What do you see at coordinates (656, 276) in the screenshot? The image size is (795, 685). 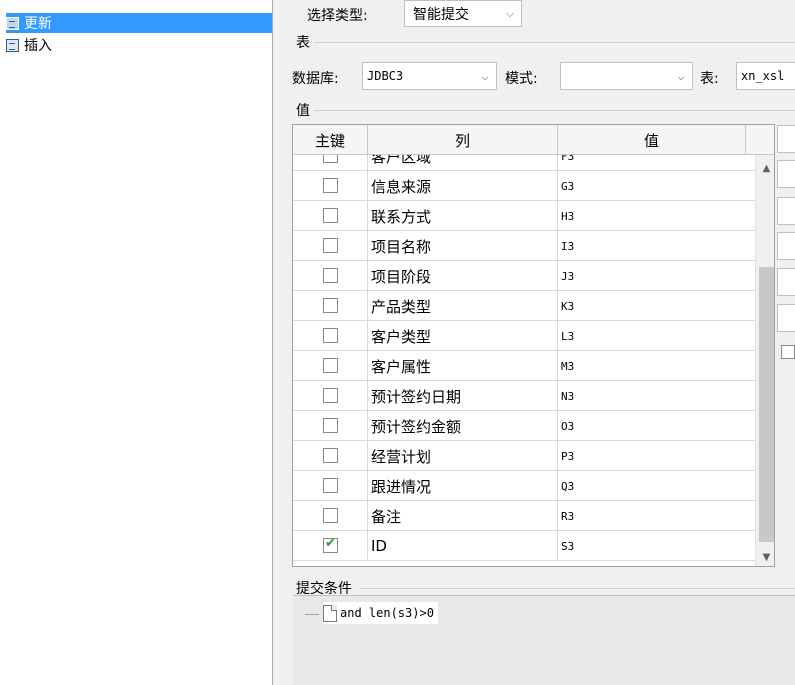 I see `value-cell: J3` at bounding box center [656, 276].